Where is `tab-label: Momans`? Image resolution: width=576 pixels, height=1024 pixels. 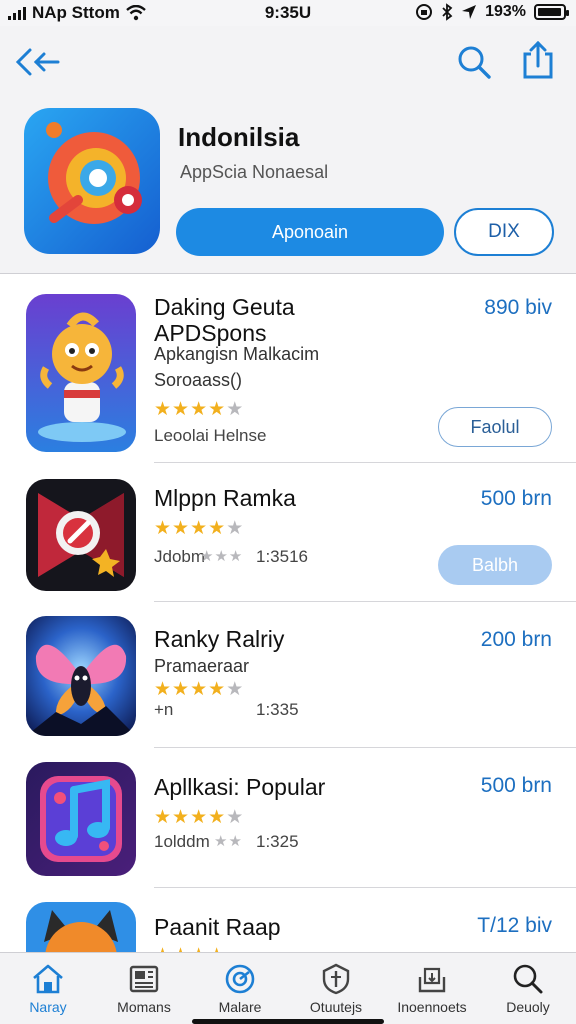 tab-label: Momans is located at coordinates (144, 1007).